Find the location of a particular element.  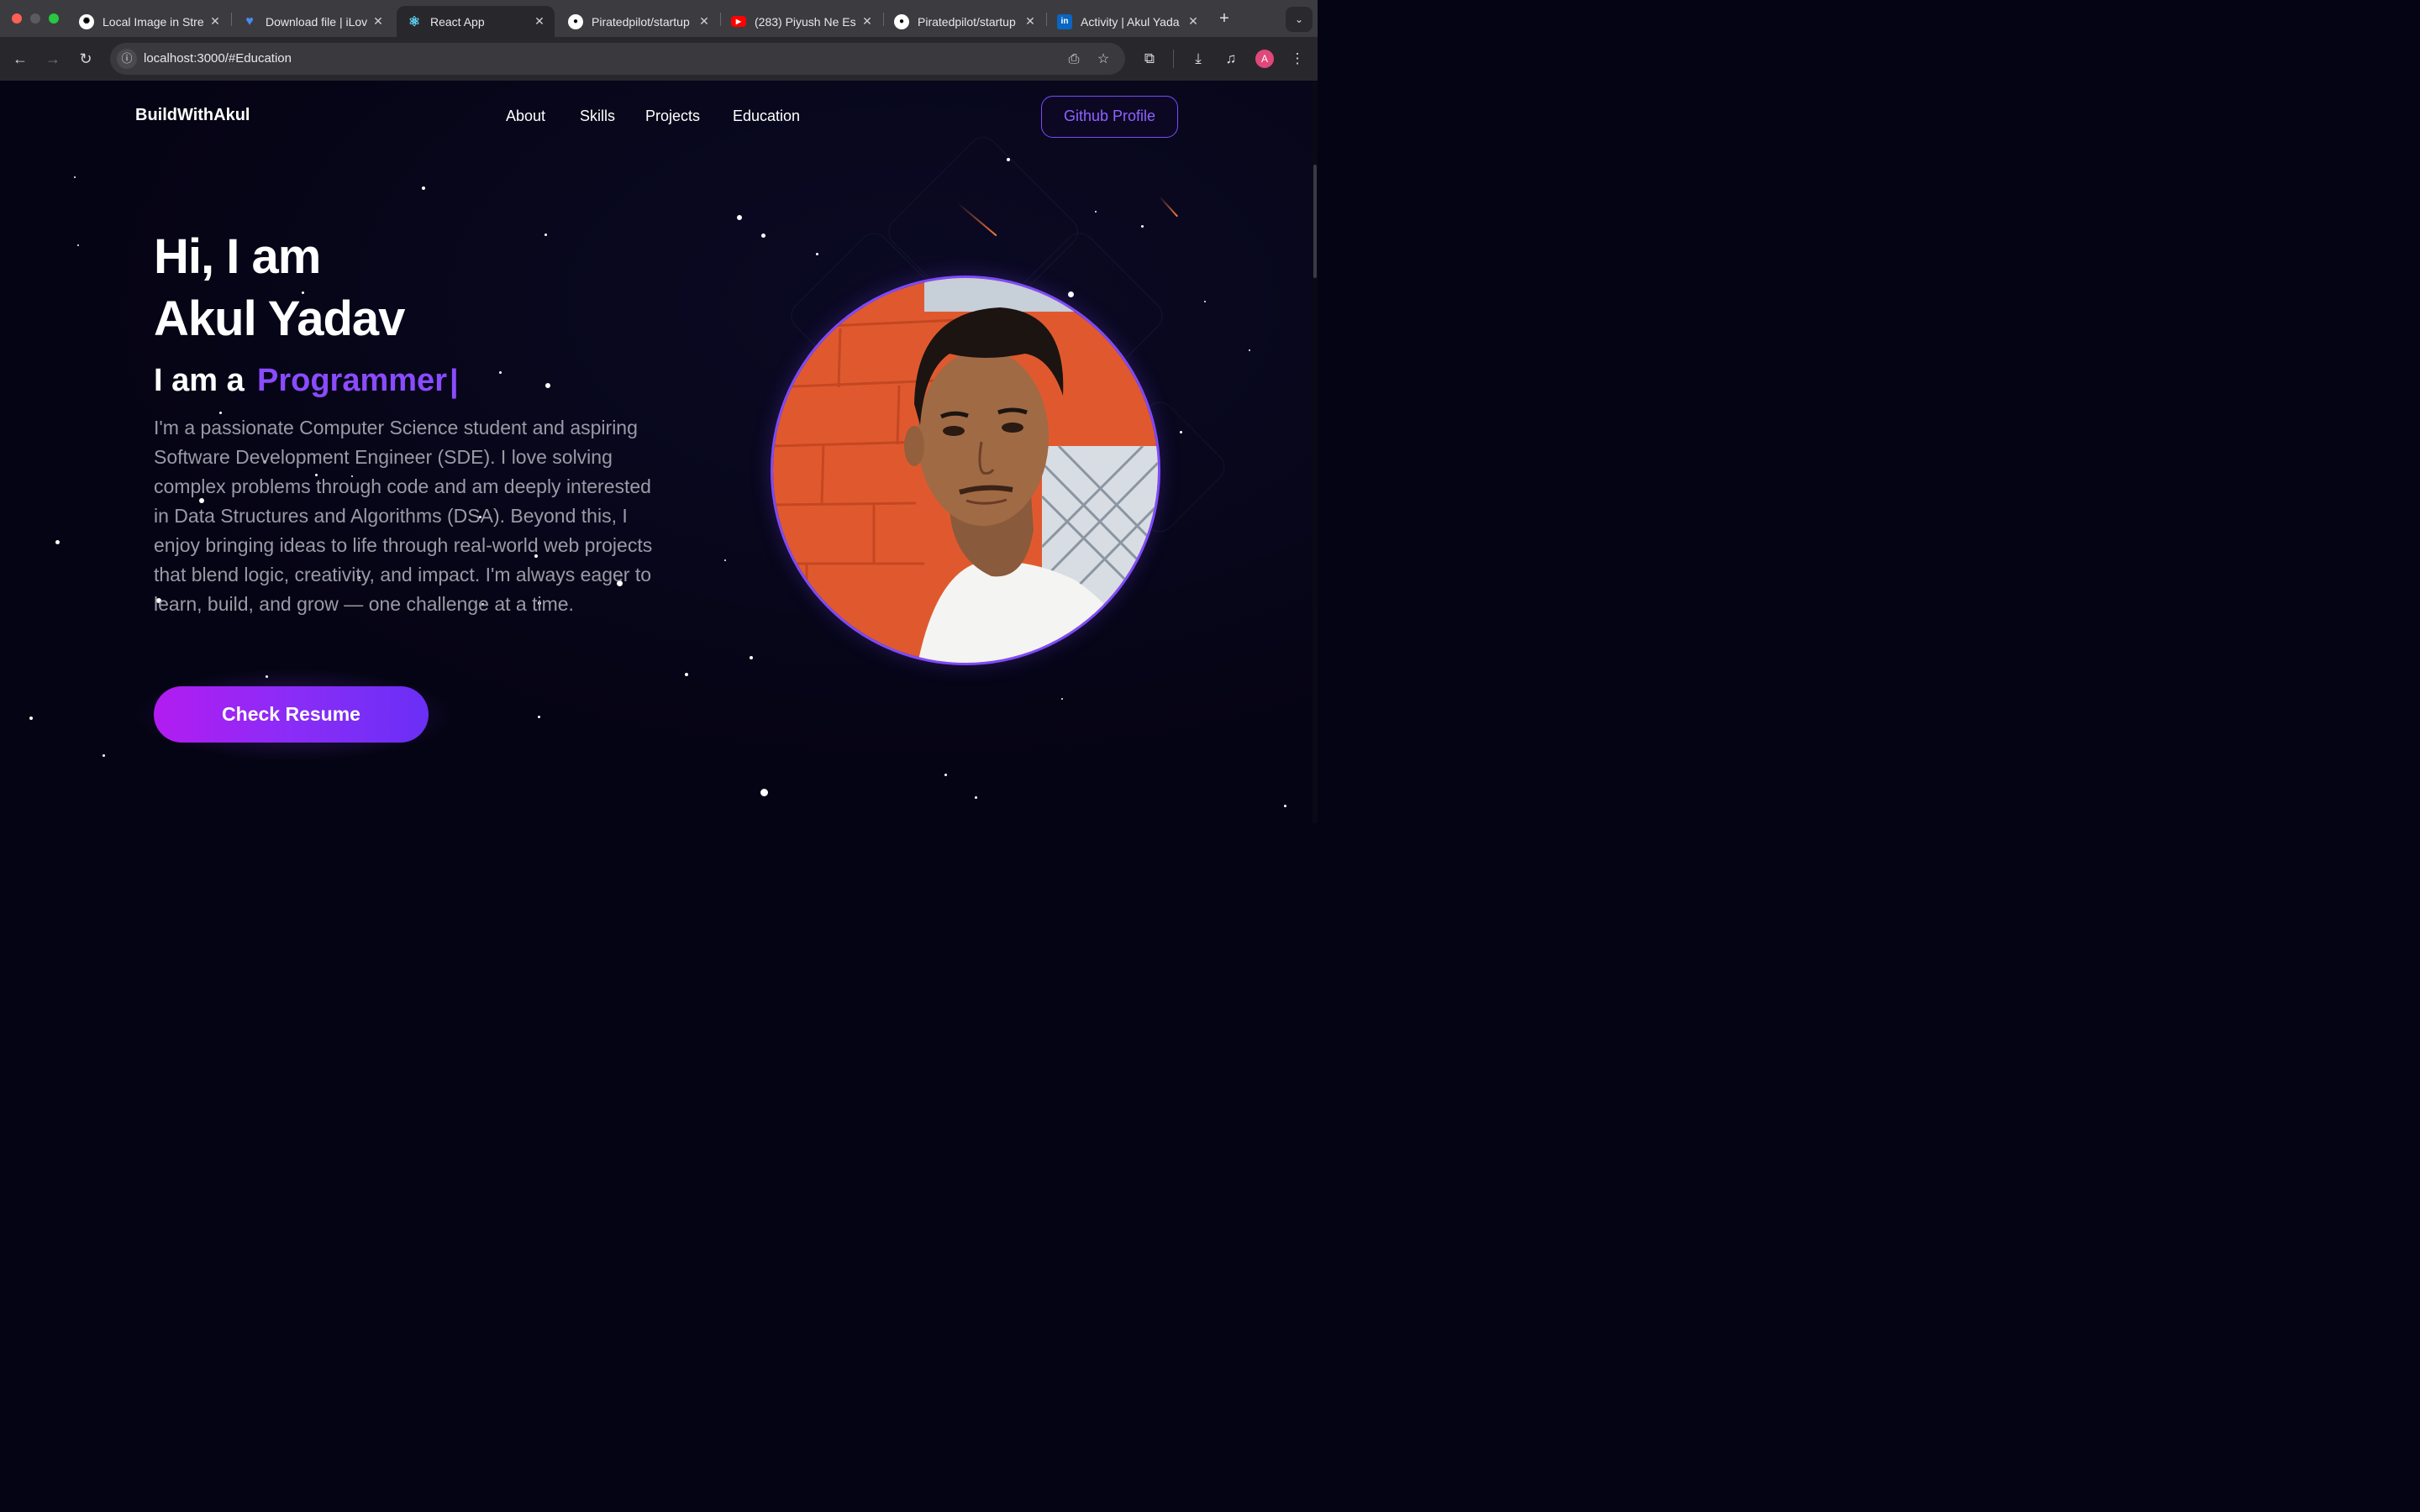

browser-tab: ♥ Download file | iLov ✕ is located at coordinates (313, 21).